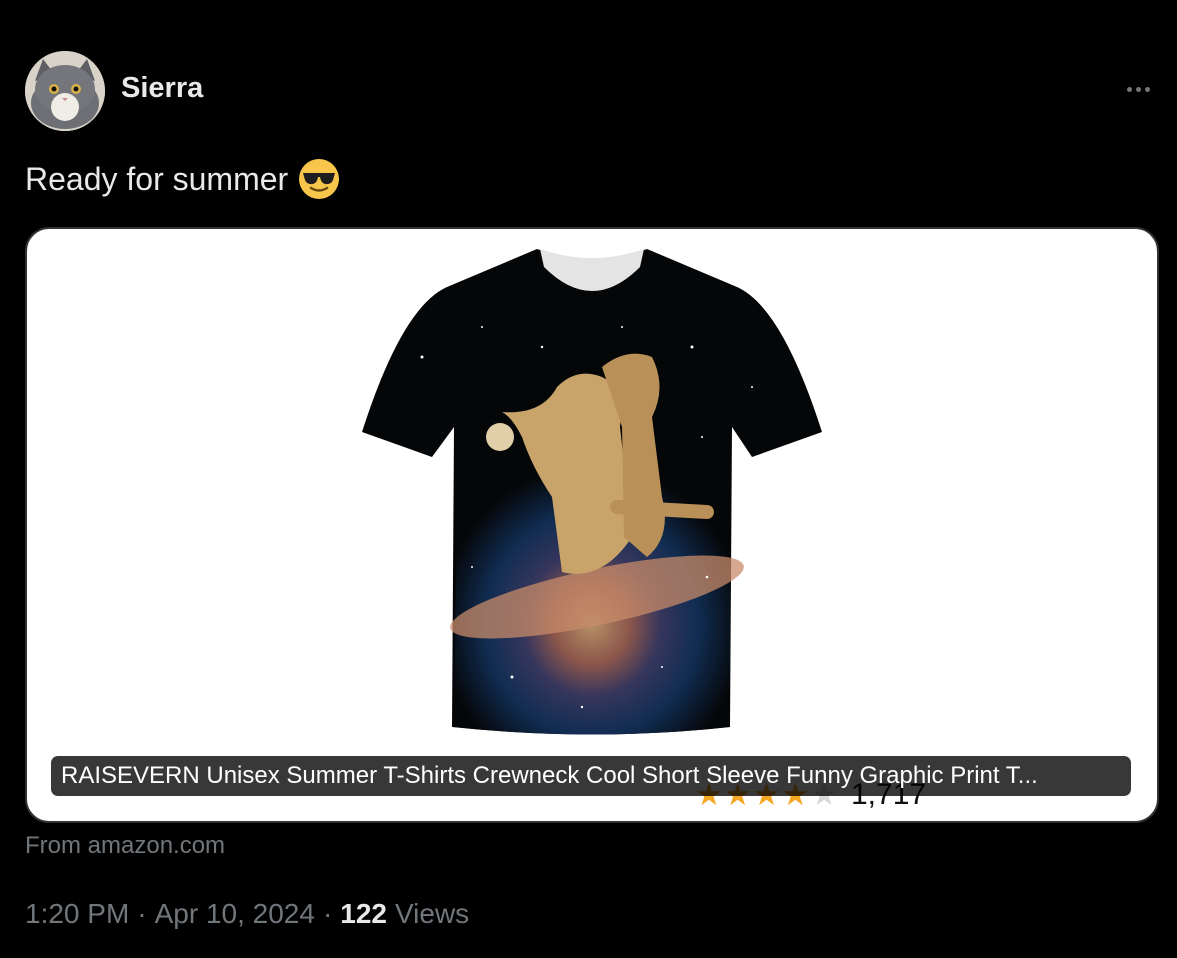 The width and height of the screenshot is (1177, 958). What do you see at coordinates (363, 913) in the screenshot?
I see `views-count: 122` at bounding box center [363, 913].